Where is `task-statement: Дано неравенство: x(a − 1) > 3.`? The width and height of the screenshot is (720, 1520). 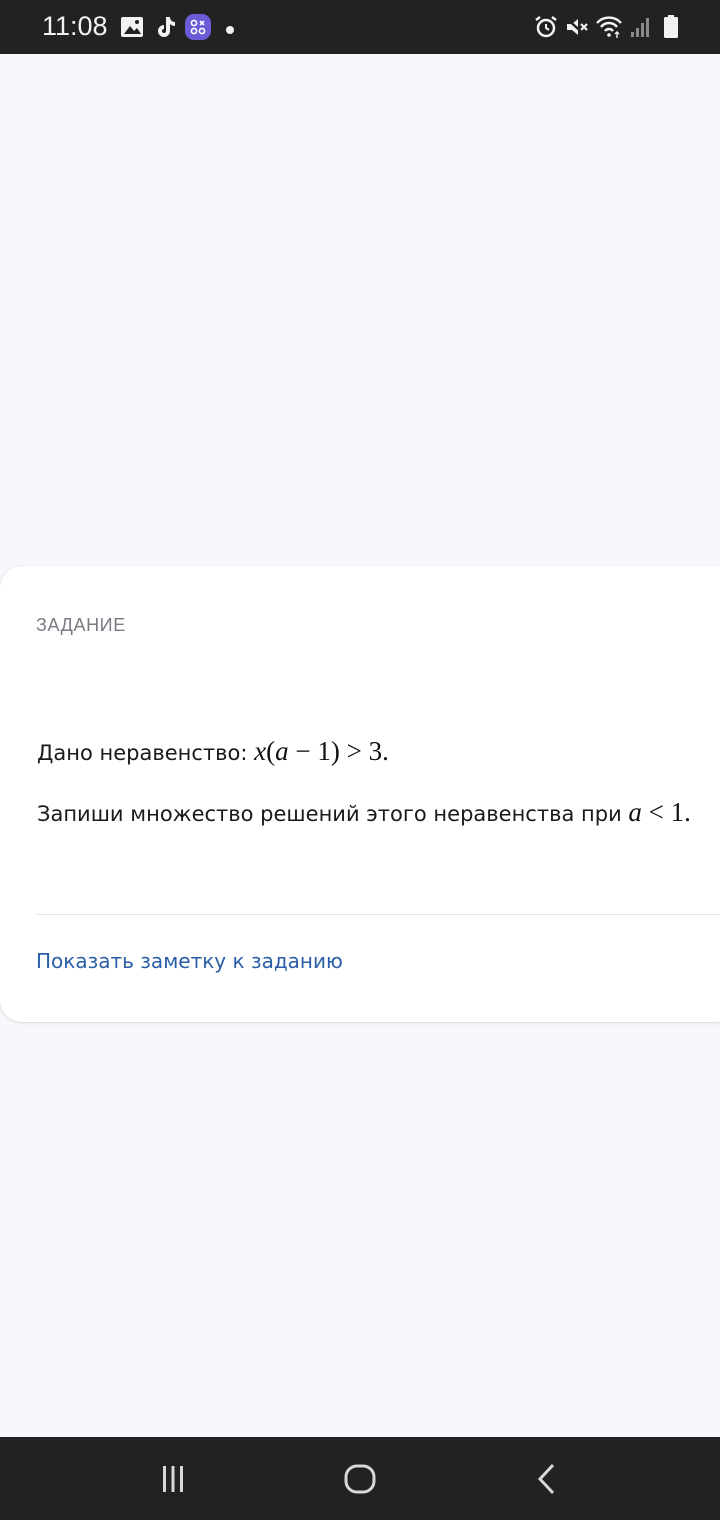 task-statement: Дано неравенство: x(a − 1) > 3. is located at coordinates (213, 751).